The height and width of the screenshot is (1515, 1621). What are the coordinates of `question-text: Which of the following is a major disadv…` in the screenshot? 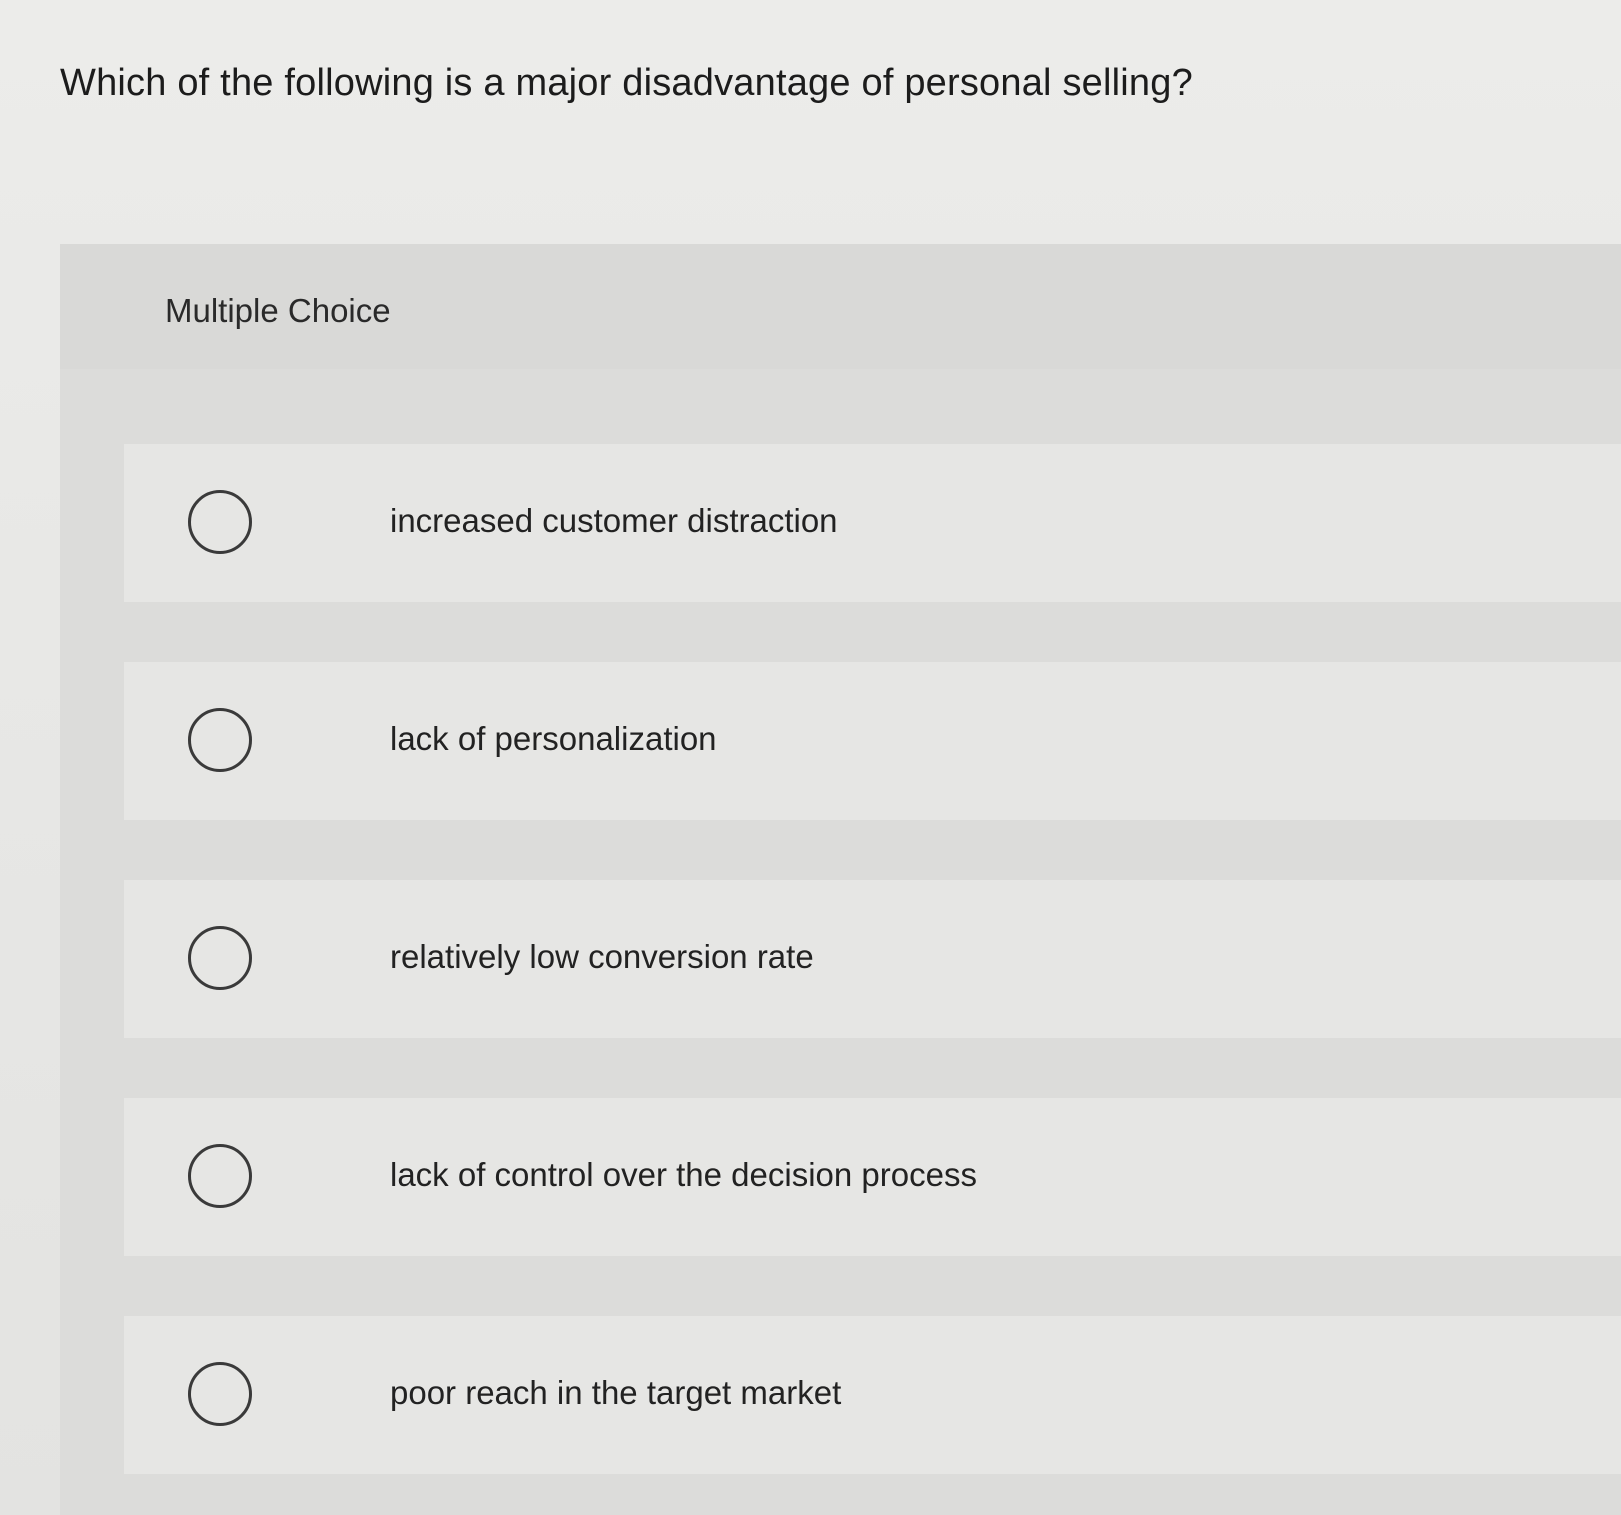 It's located at (626, 83).